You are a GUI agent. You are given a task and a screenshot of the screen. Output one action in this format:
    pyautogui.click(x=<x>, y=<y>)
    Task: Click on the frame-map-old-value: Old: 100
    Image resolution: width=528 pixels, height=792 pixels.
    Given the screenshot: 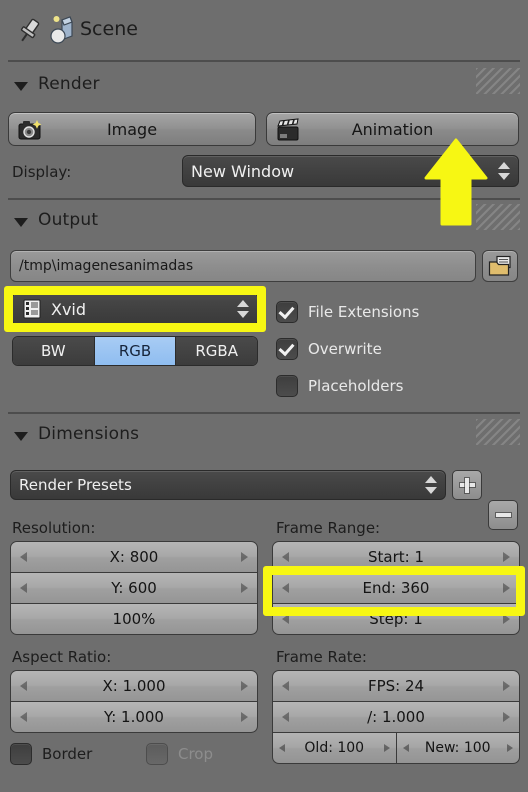 What is the action you would take?
    pyautogui.click(x=334, y=748)
    